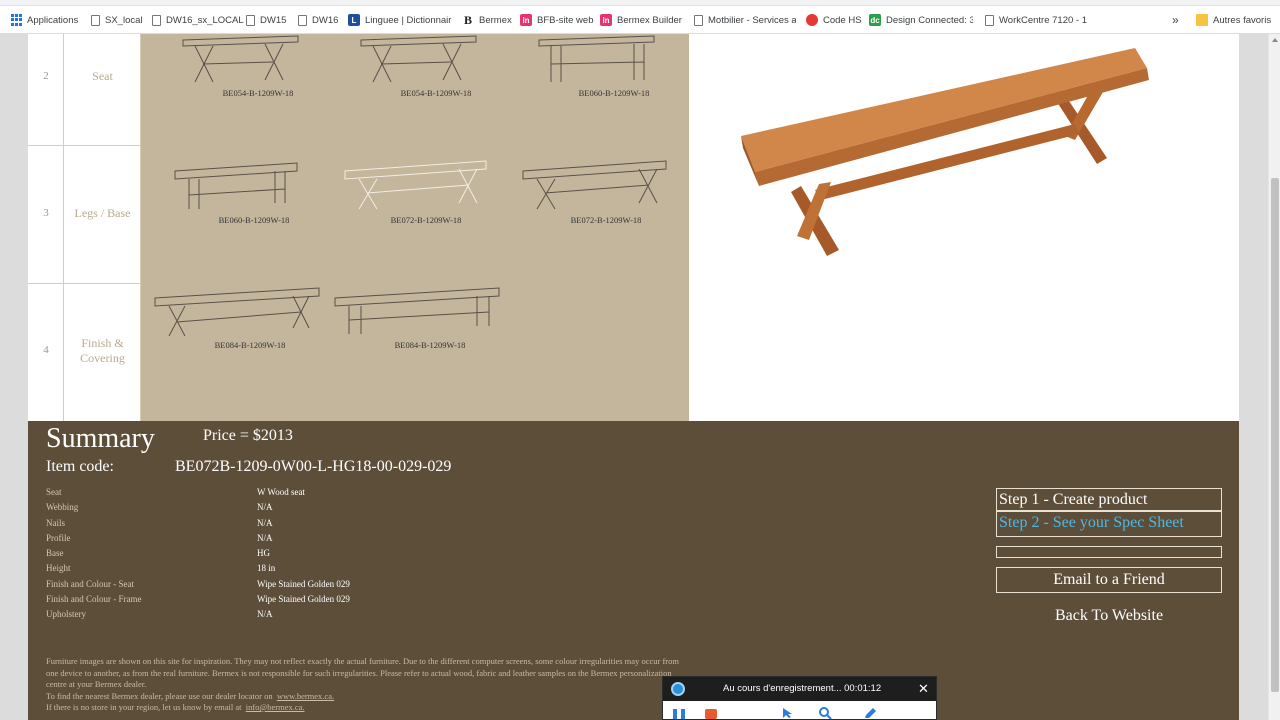  What do you see at coordinates (46, 213) in the screenshot?
I see `step-number: 3` at bounding box center [46, 213].